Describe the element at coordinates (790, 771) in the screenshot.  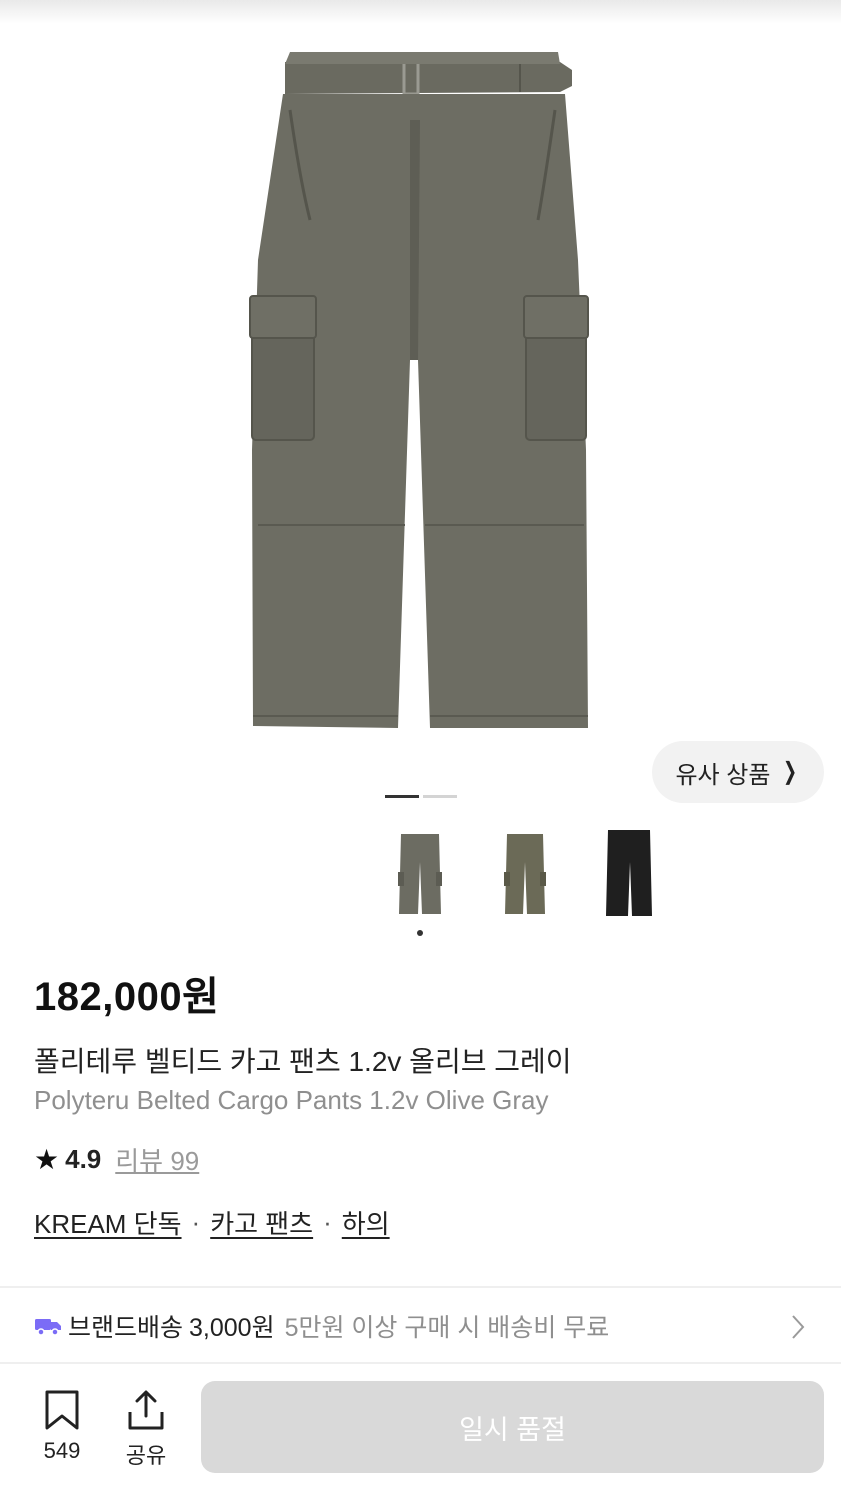
I see `chevron-right-icon: ❯` at that location.